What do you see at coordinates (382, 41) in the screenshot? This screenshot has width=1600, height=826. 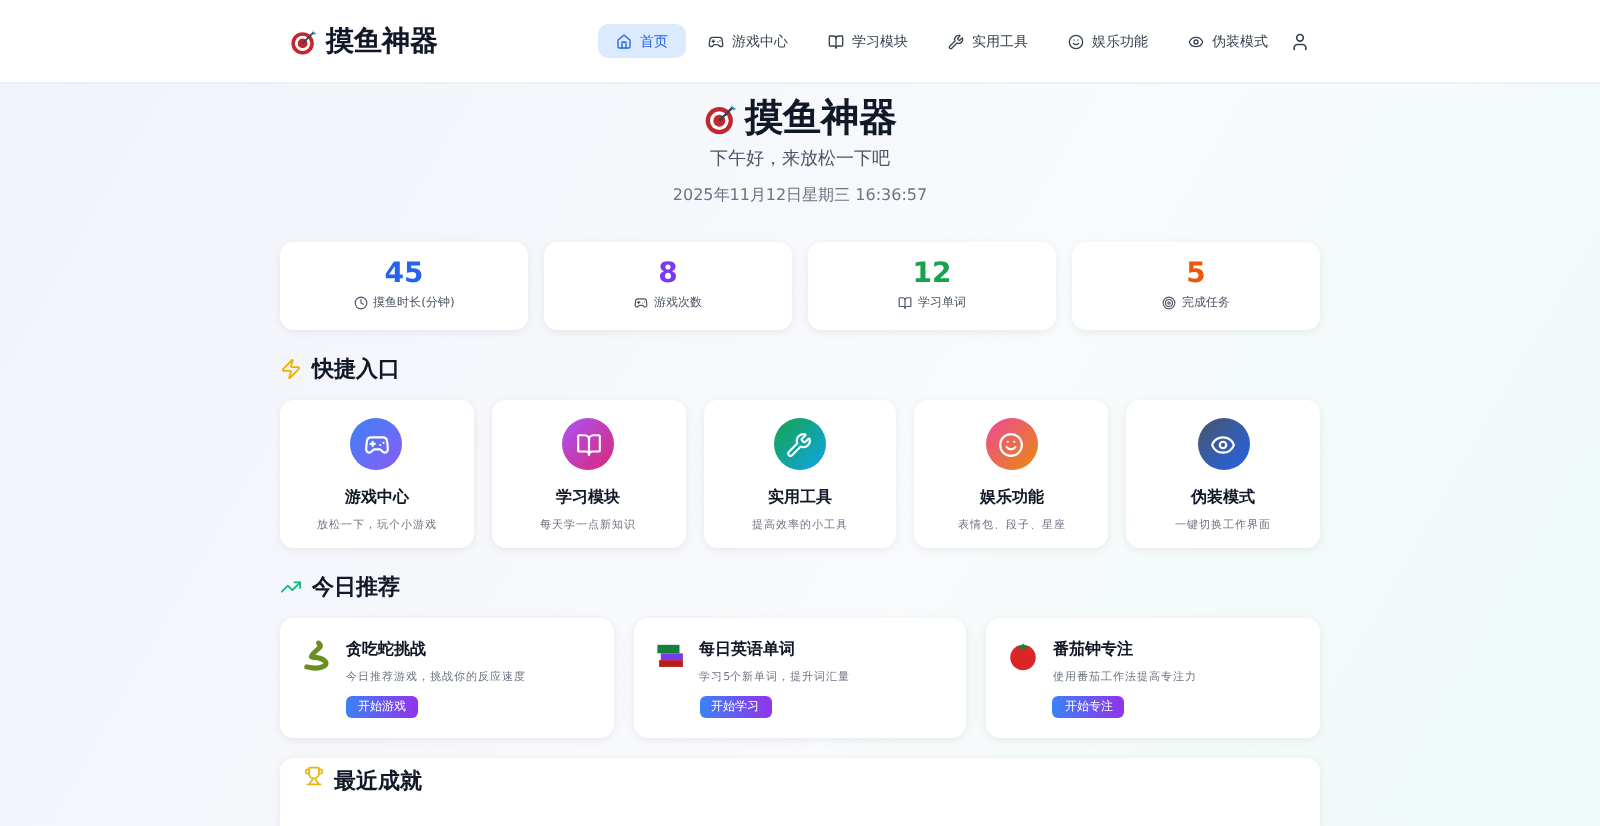 I see `brand-name: 摸鱼神器` at bounding box center [382, 41].